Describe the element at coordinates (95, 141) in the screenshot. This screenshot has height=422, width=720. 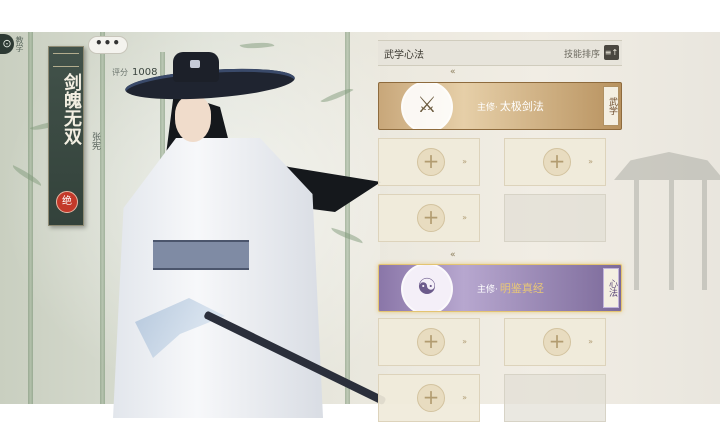
I see `hero-name: 张宪` at that location.